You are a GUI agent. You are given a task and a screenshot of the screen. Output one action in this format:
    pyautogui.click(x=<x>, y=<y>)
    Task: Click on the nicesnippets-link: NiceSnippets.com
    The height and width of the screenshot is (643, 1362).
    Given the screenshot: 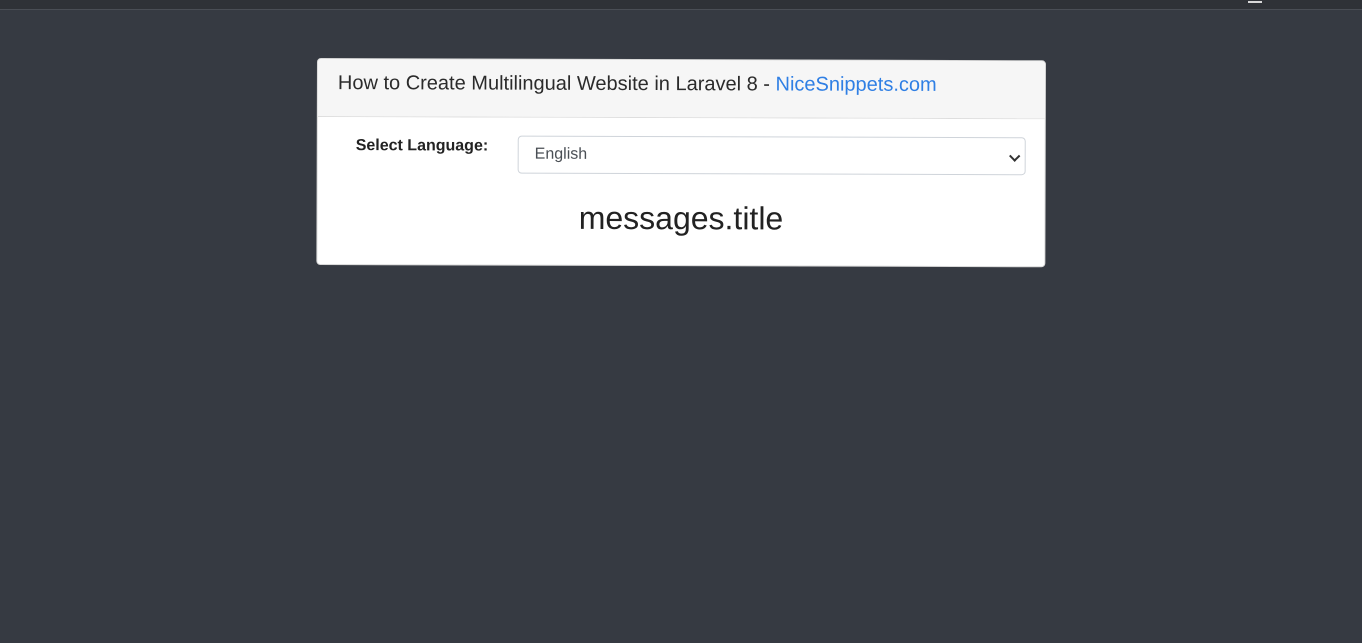 What is the action you would take?
    pyautogui.click(x=855, y=84)
    